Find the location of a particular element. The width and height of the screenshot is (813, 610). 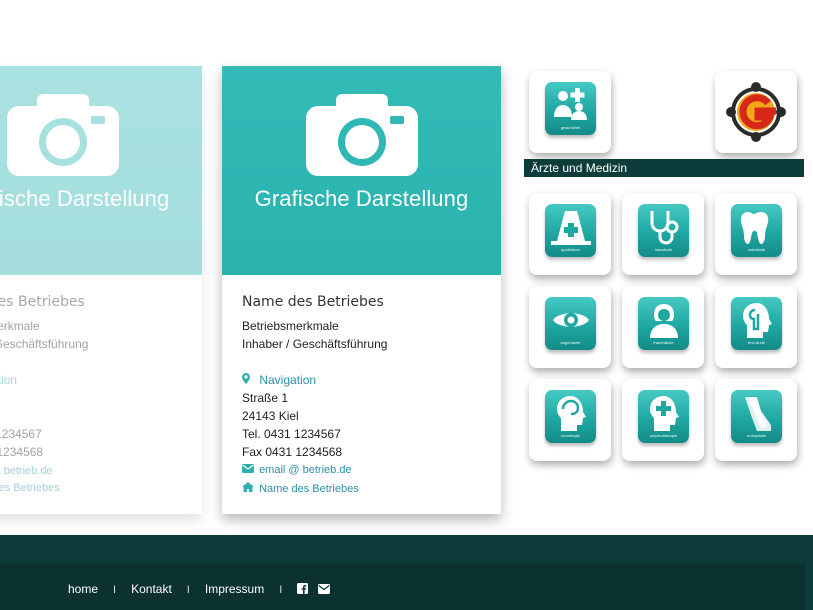

map-marker-icon is located at coordinates (249, 380).